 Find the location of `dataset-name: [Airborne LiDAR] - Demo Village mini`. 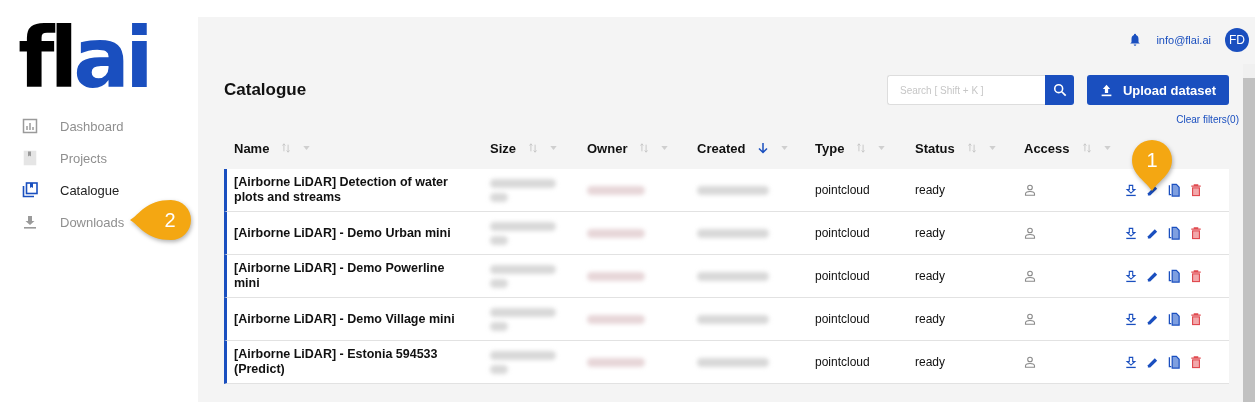

dataset-name: [Airborne LiDAR] - Demo Village mini is located at coordinates (344, 319).